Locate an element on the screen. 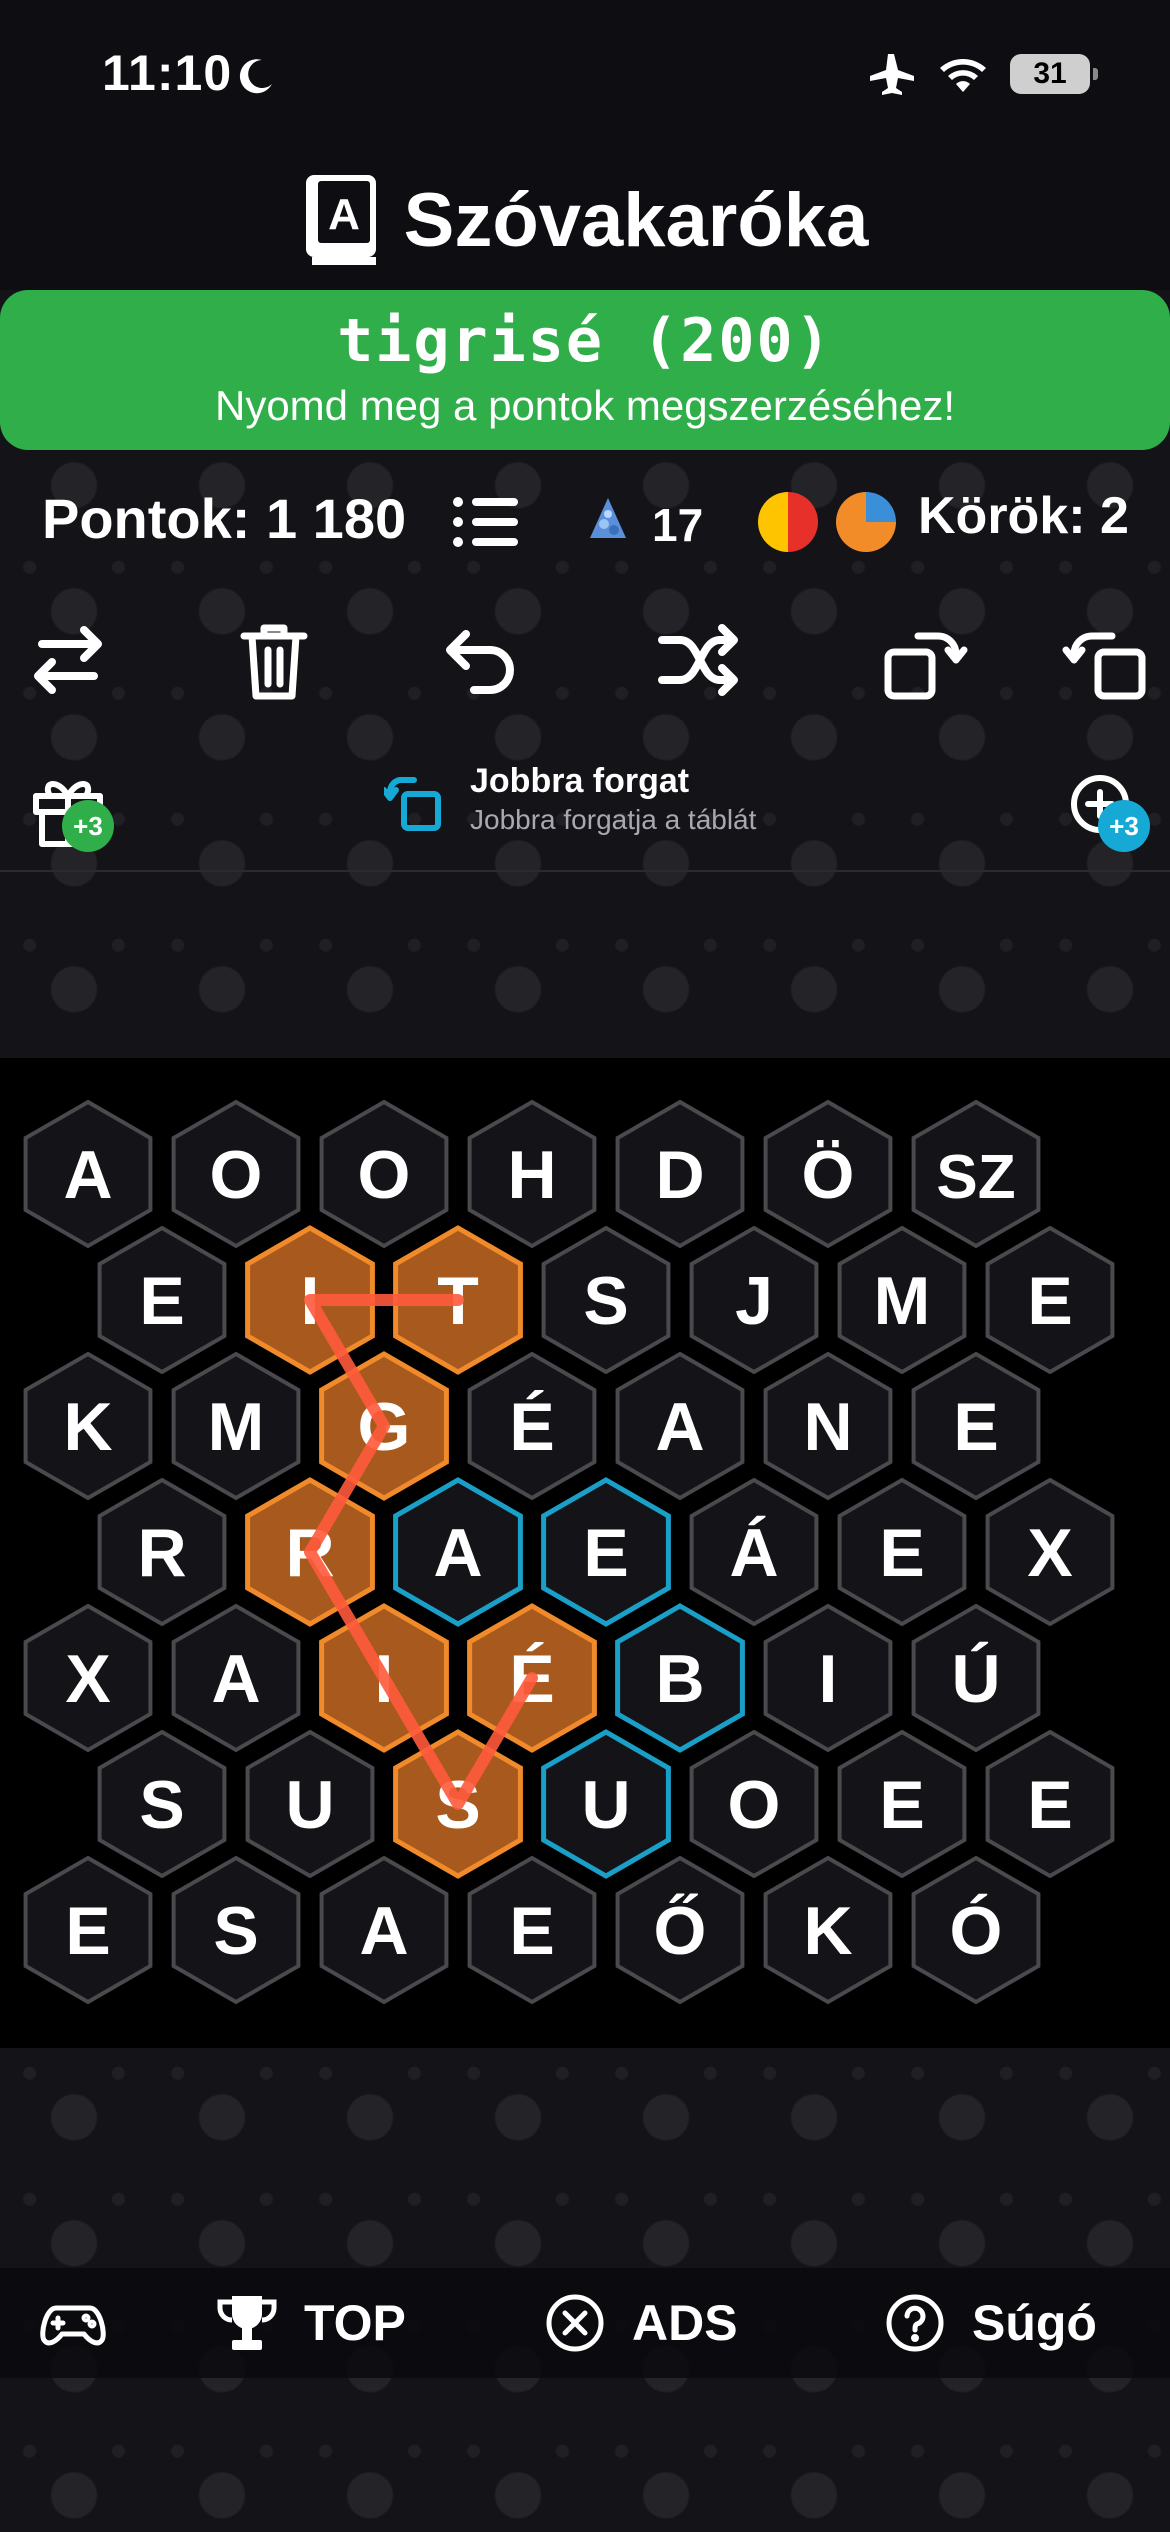  book-icon: A is located at coordinates (340, 220).